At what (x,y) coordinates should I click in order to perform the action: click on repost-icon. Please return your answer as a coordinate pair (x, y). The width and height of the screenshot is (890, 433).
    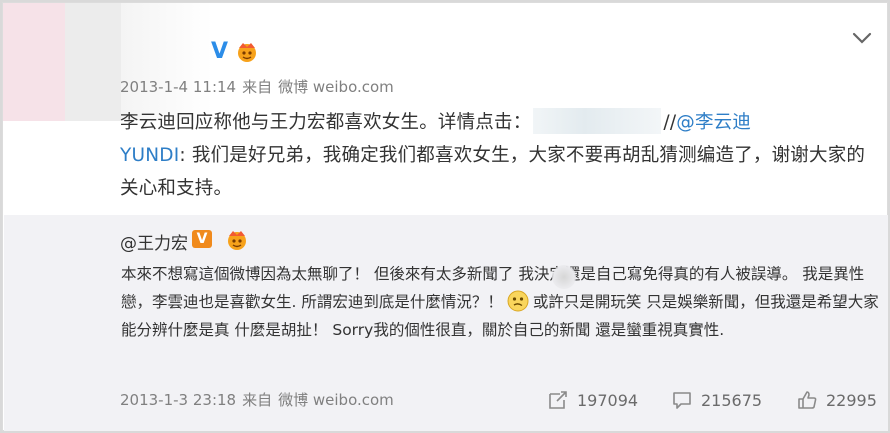
    Looking at the image, I should click on (558, 400).